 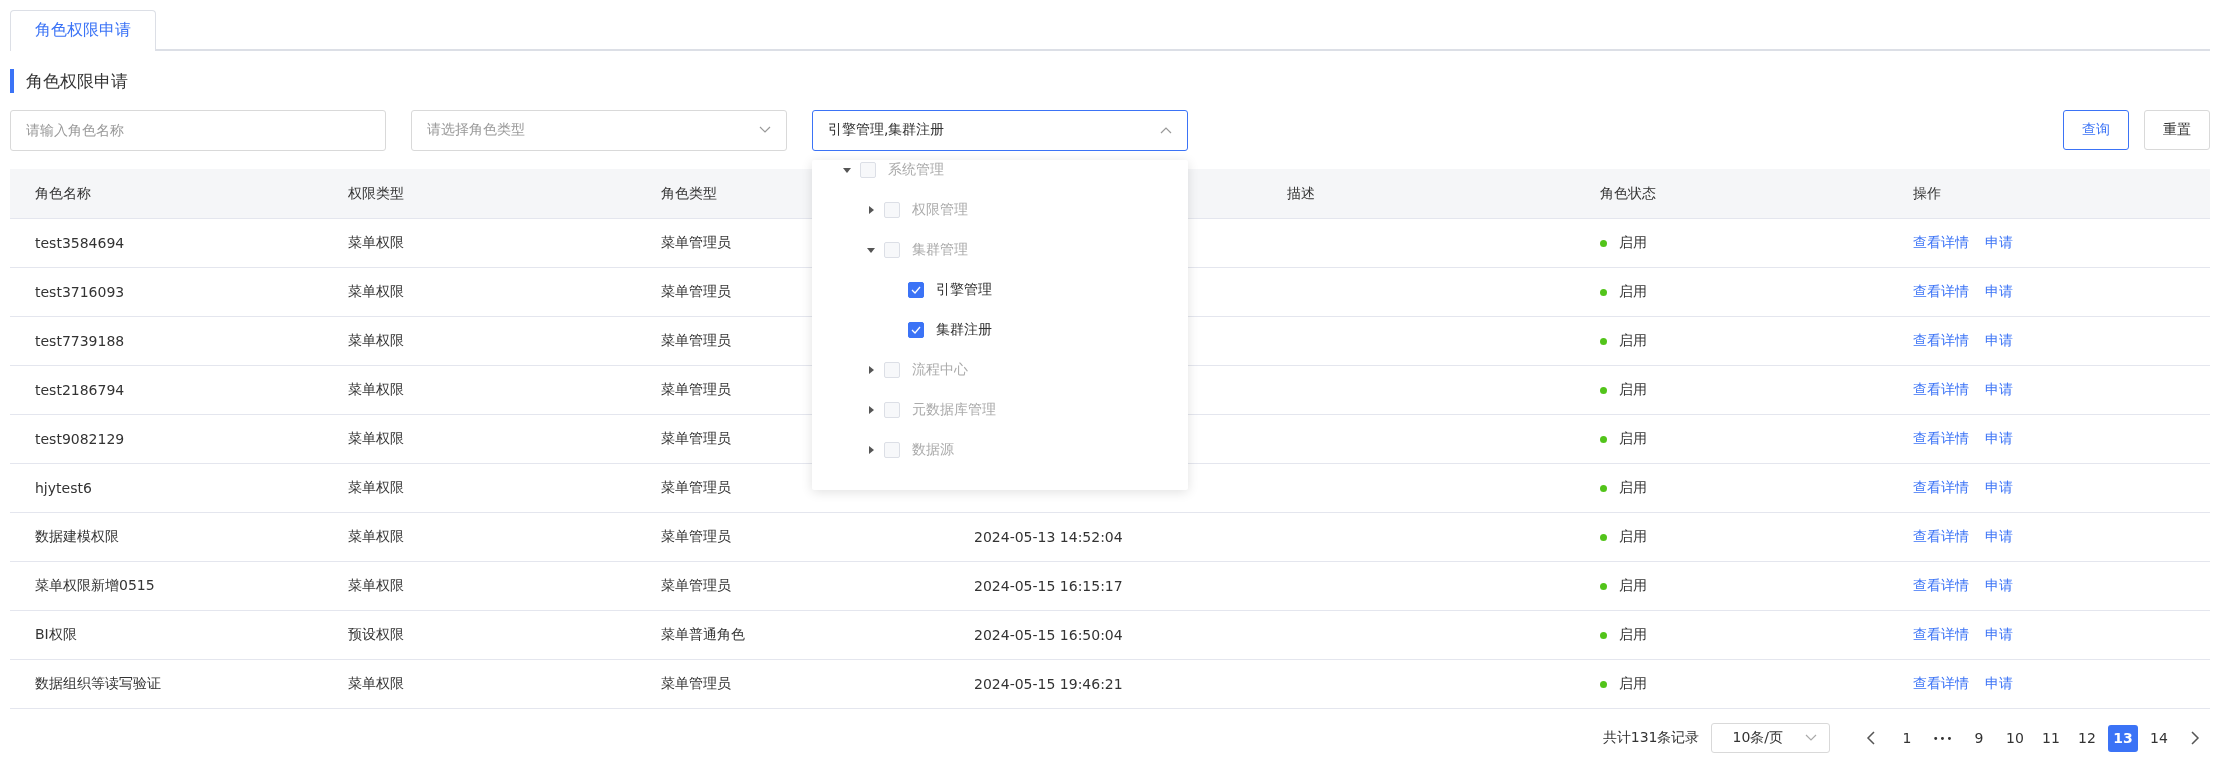 What do you see at coordinates (98, 684) in the screenshot?
I see `table-cell: 数据组织等读写验证` at bounding box center [98, 684].